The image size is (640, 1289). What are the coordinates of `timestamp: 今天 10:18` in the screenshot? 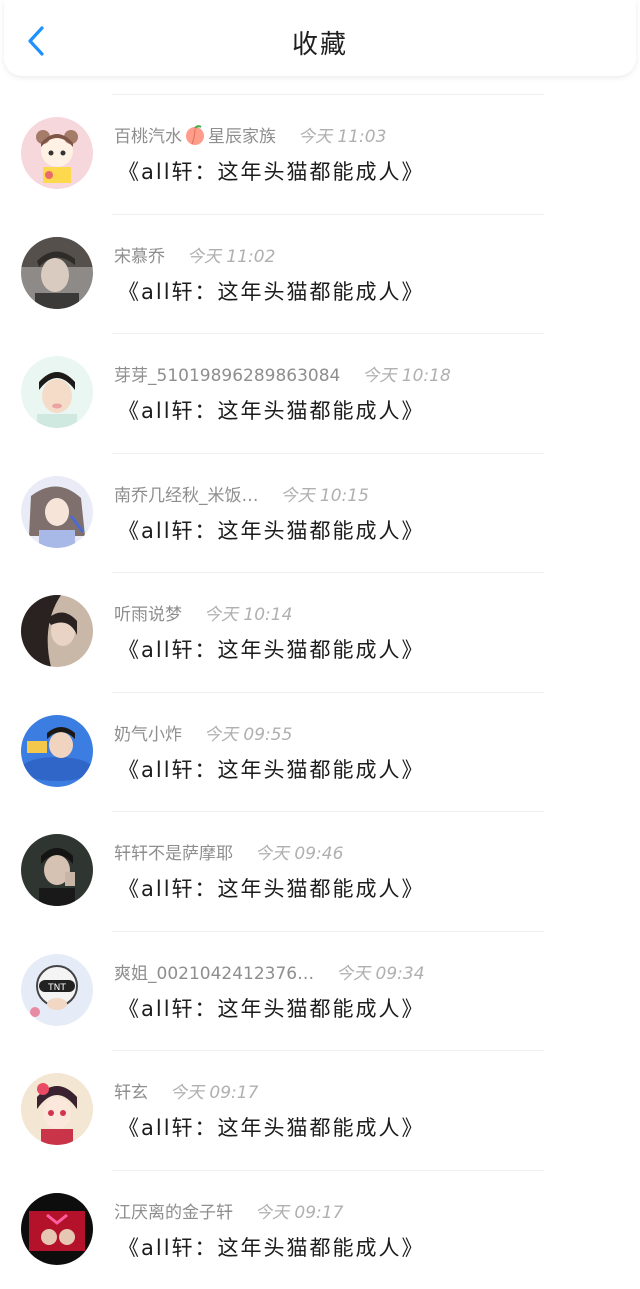 It's located at (406, 376).